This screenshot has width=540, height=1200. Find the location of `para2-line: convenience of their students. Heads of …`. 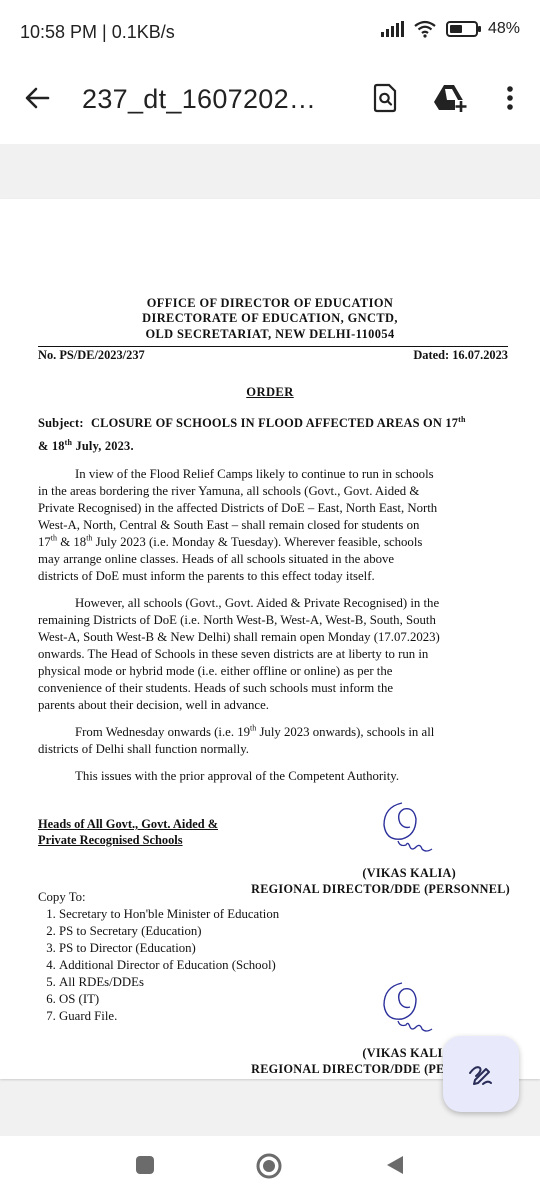

para2-line: convenience of their students. Heads of … is located at coordinates (216, 688).